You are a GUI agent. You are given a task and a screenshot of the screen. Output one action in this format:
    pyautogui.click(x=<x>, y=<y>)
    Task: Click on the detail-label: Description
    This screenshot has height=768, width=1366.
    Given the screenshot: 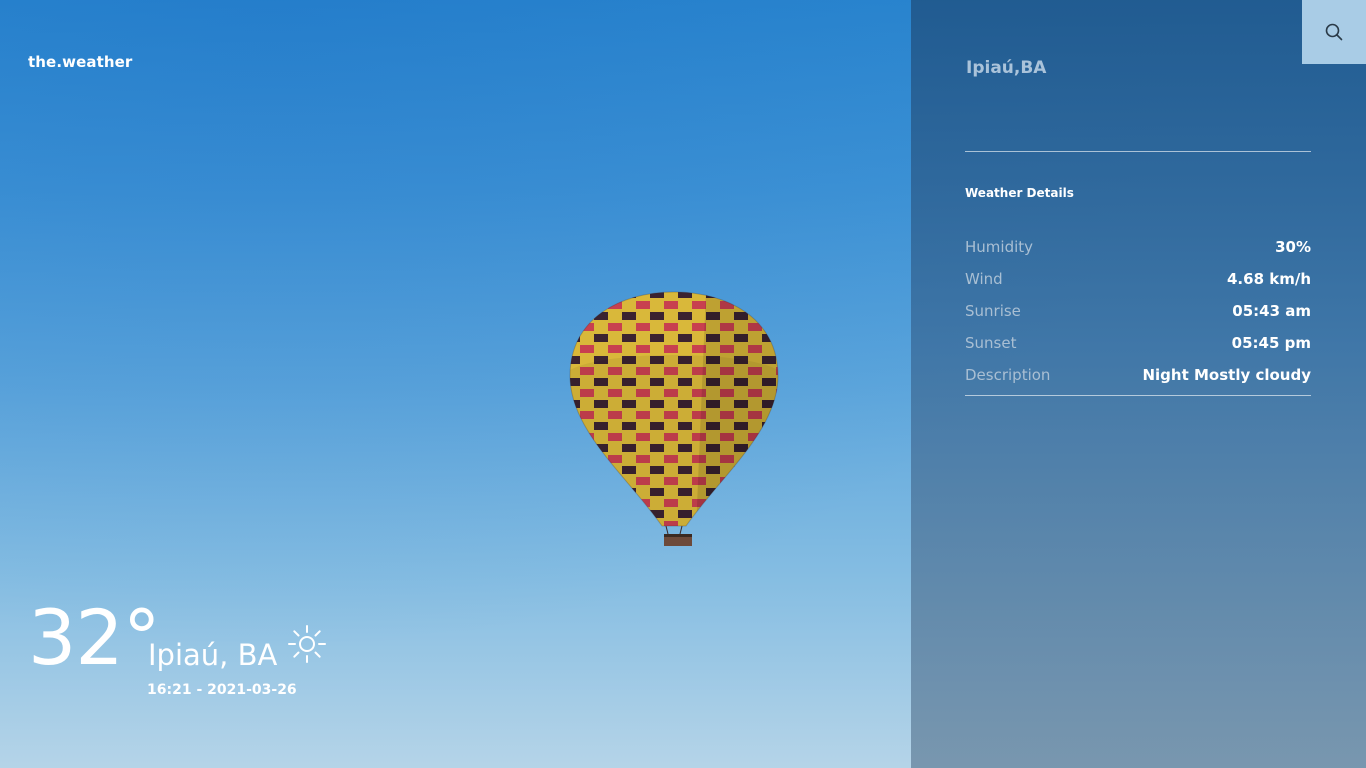 What is the action you would take?
    pyautogui.click(x=1008, y=375)
    